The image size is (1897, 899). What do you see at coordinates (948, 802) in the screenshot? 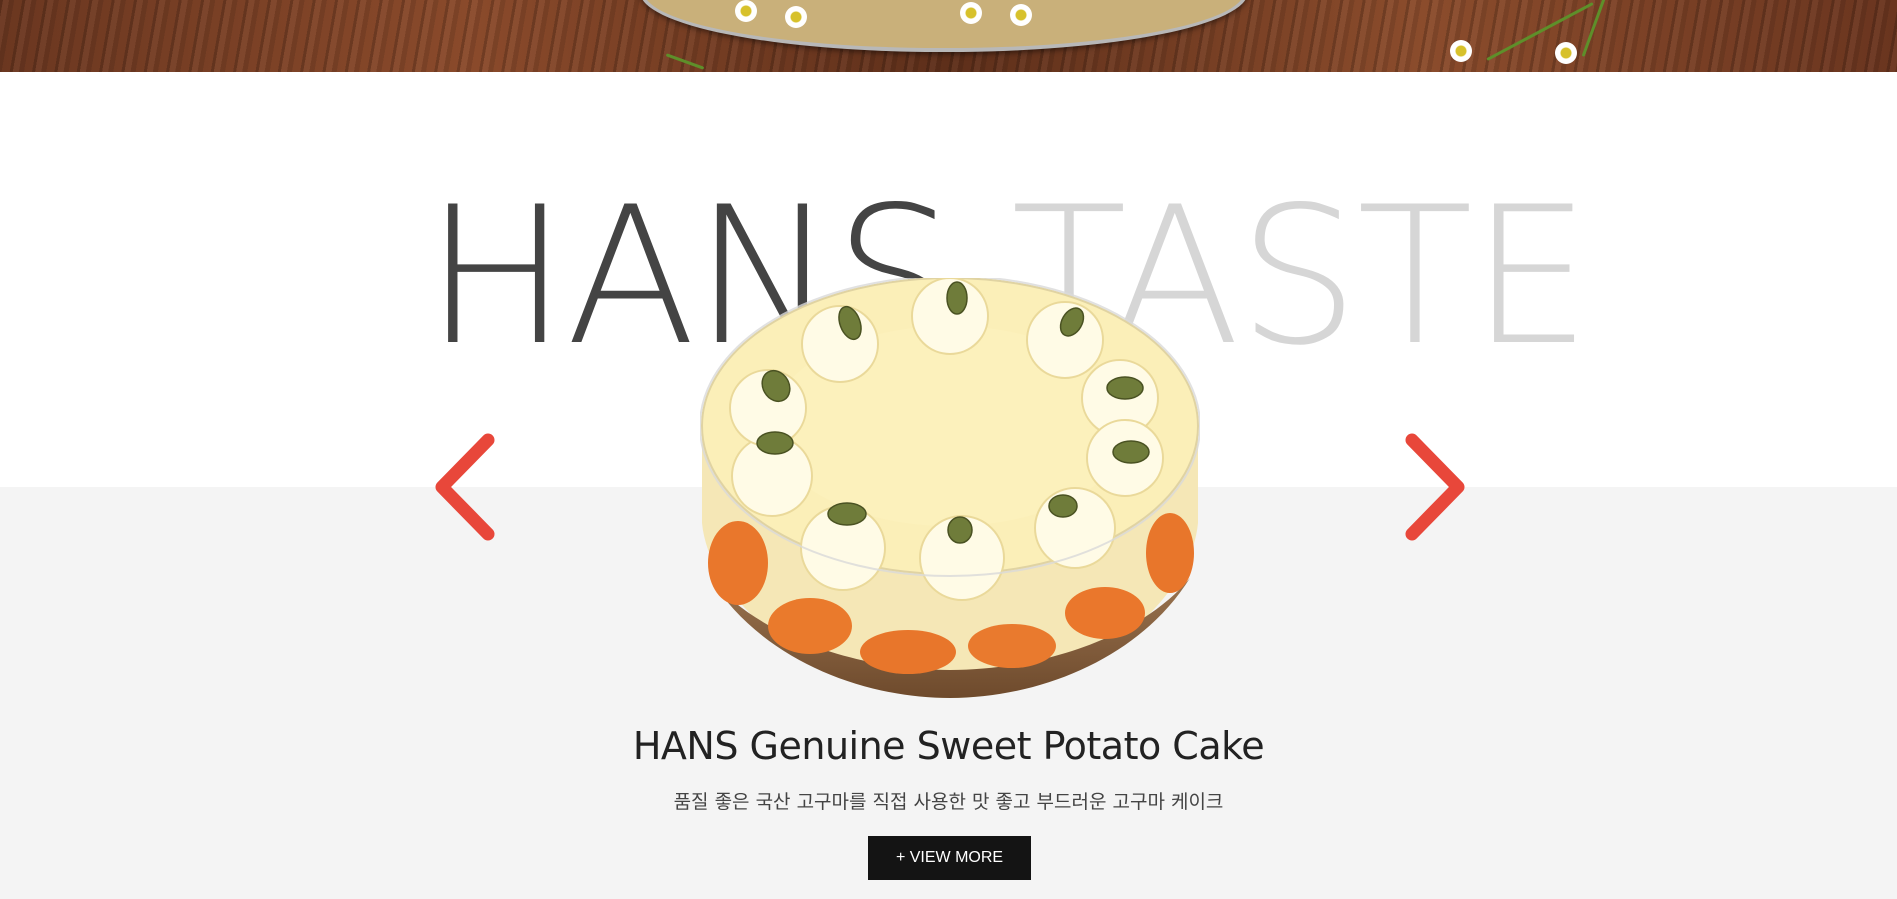
I see `product-description: 품질 좋은 국산 고구마를 직접 사용한 맛 좋고 부드러운 고구마 케이크` at bounding box center [948, 802].